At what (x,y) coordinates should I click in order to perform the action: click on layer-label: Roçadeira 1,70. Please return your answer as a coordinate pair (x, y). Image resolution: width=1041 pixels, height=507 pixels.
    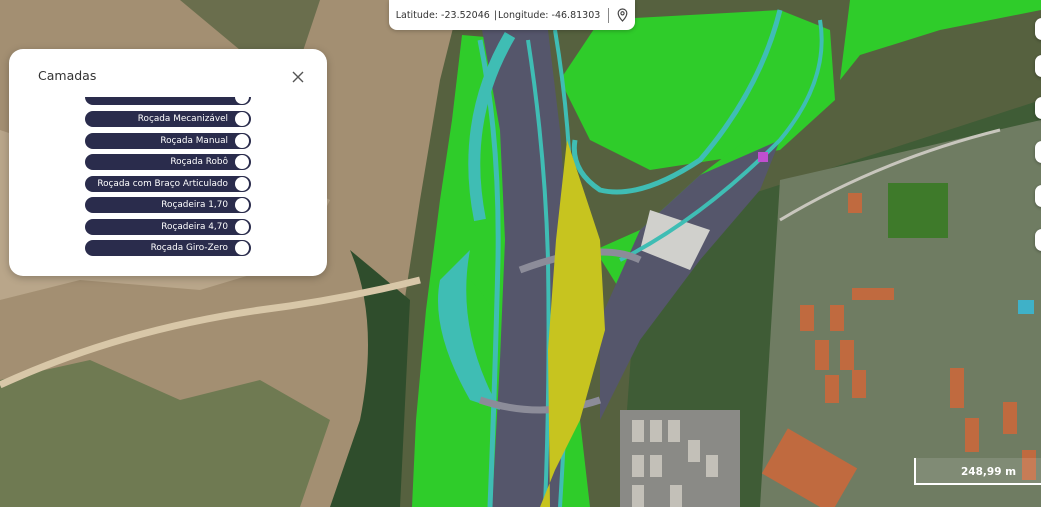
    Looking at the image, I should click on (194, 205).